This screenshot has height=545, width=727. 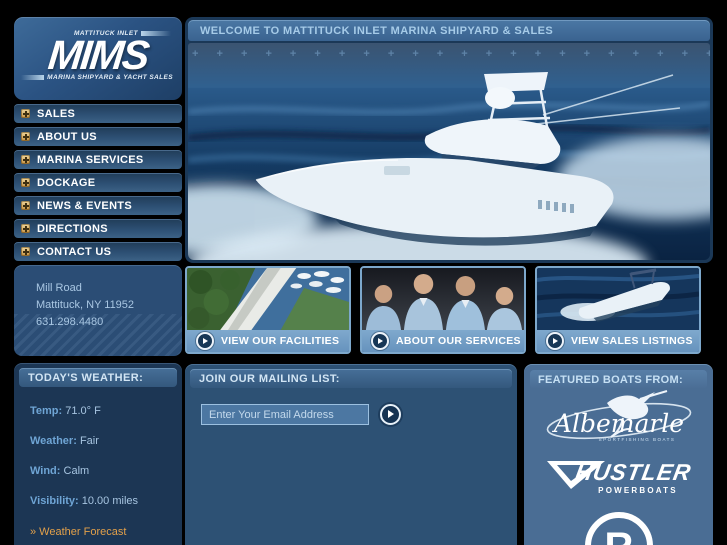 I want to click on svg-text: SPORTFISHING BOATS, so click(x=636, y=439).